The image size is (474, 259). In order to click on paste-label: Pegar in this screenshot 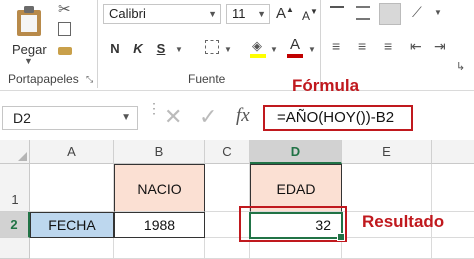, I will do `click(29, 49)`.